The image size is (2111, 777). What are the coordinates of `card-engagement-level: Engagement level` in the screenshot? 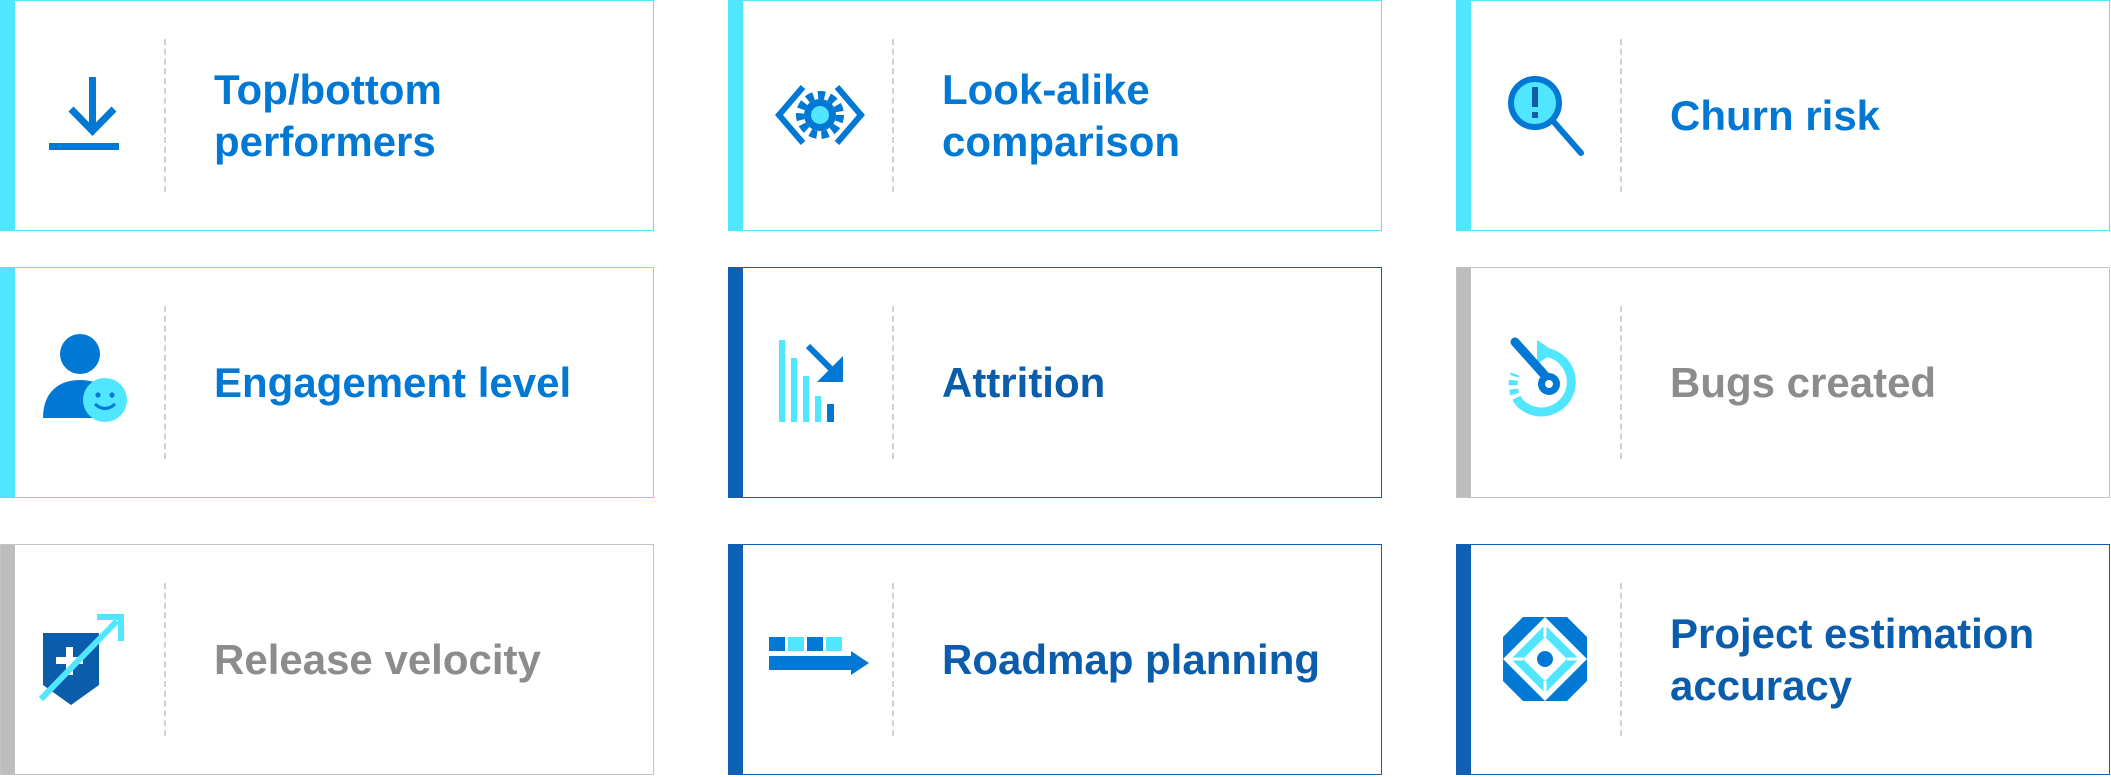 It's located at (327, 382).